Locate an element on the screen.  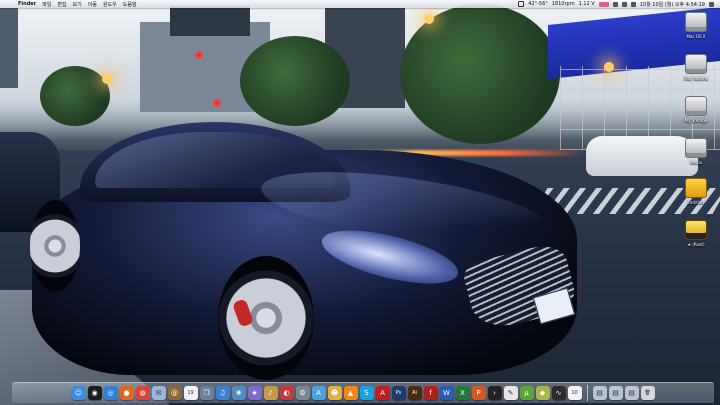
desktop-icon-label: Untitled is located at coordinates (696, 202).